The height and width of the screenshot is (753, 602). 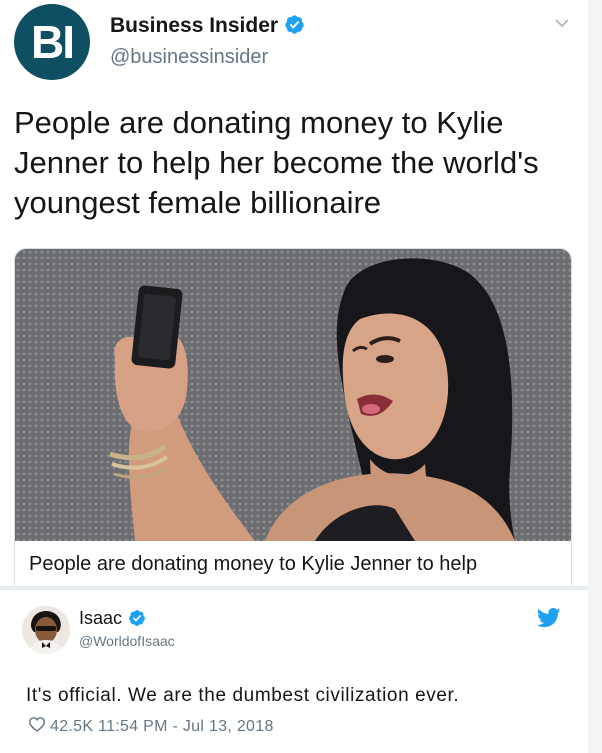 What do you see at coordinates (37, 726) in the screenshot?
I see `heart-icon` at bounding box center [37, 726].